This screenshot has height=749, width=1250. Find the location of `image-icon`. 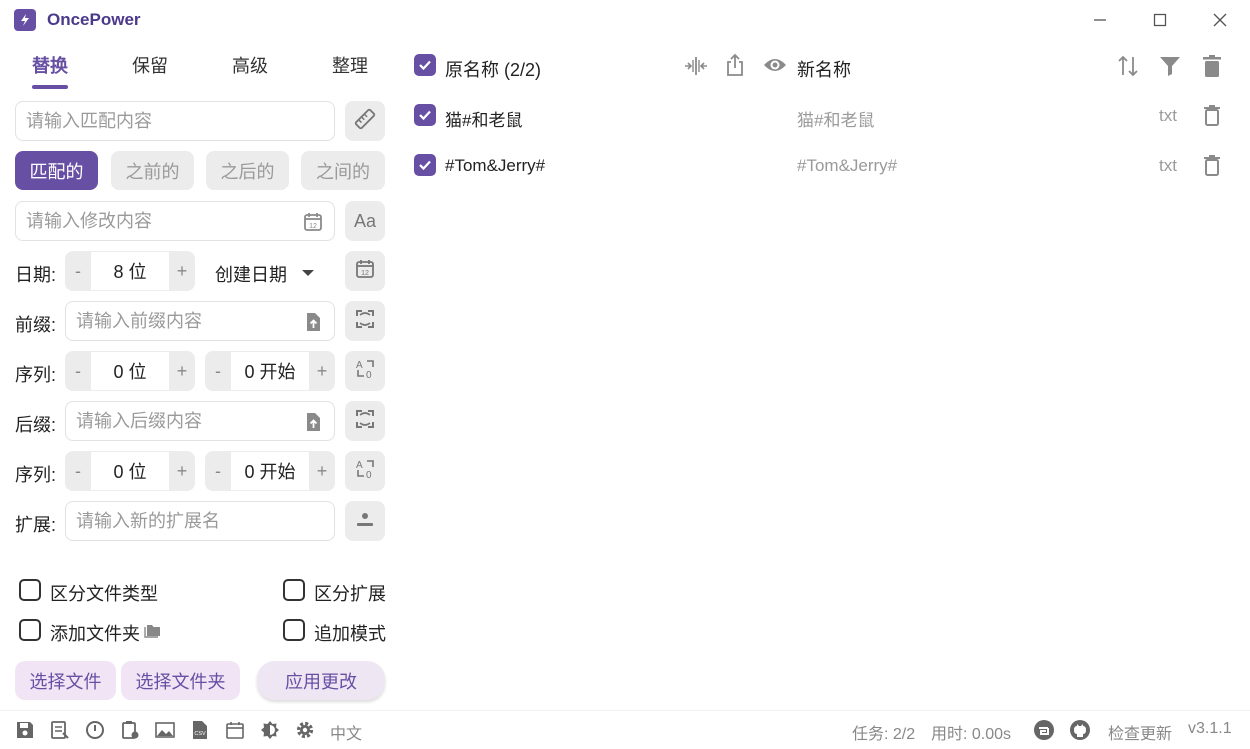

image-icon is located at coordinates (165, 730).